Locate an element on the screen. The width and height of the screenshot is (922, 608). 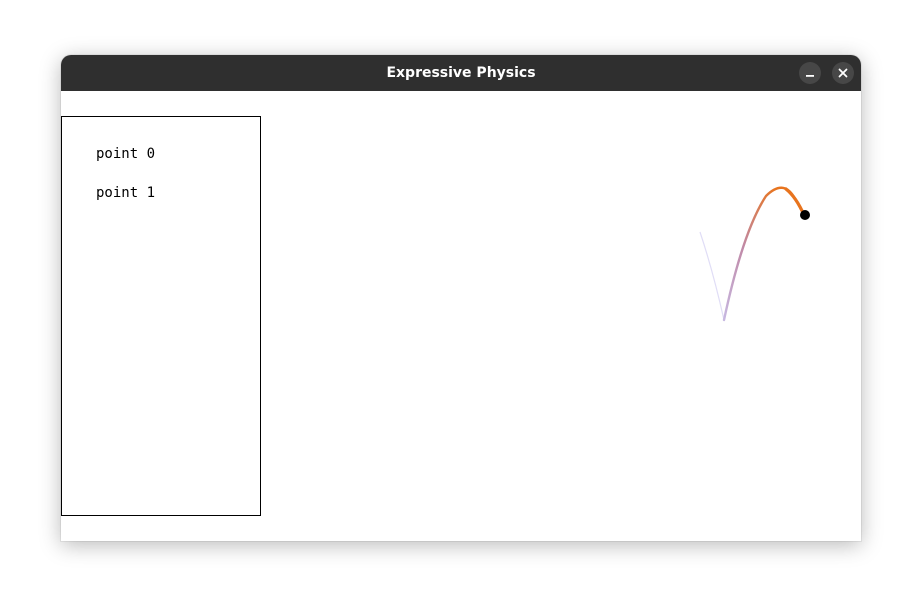
close-button is located at coordinates (843, 73).